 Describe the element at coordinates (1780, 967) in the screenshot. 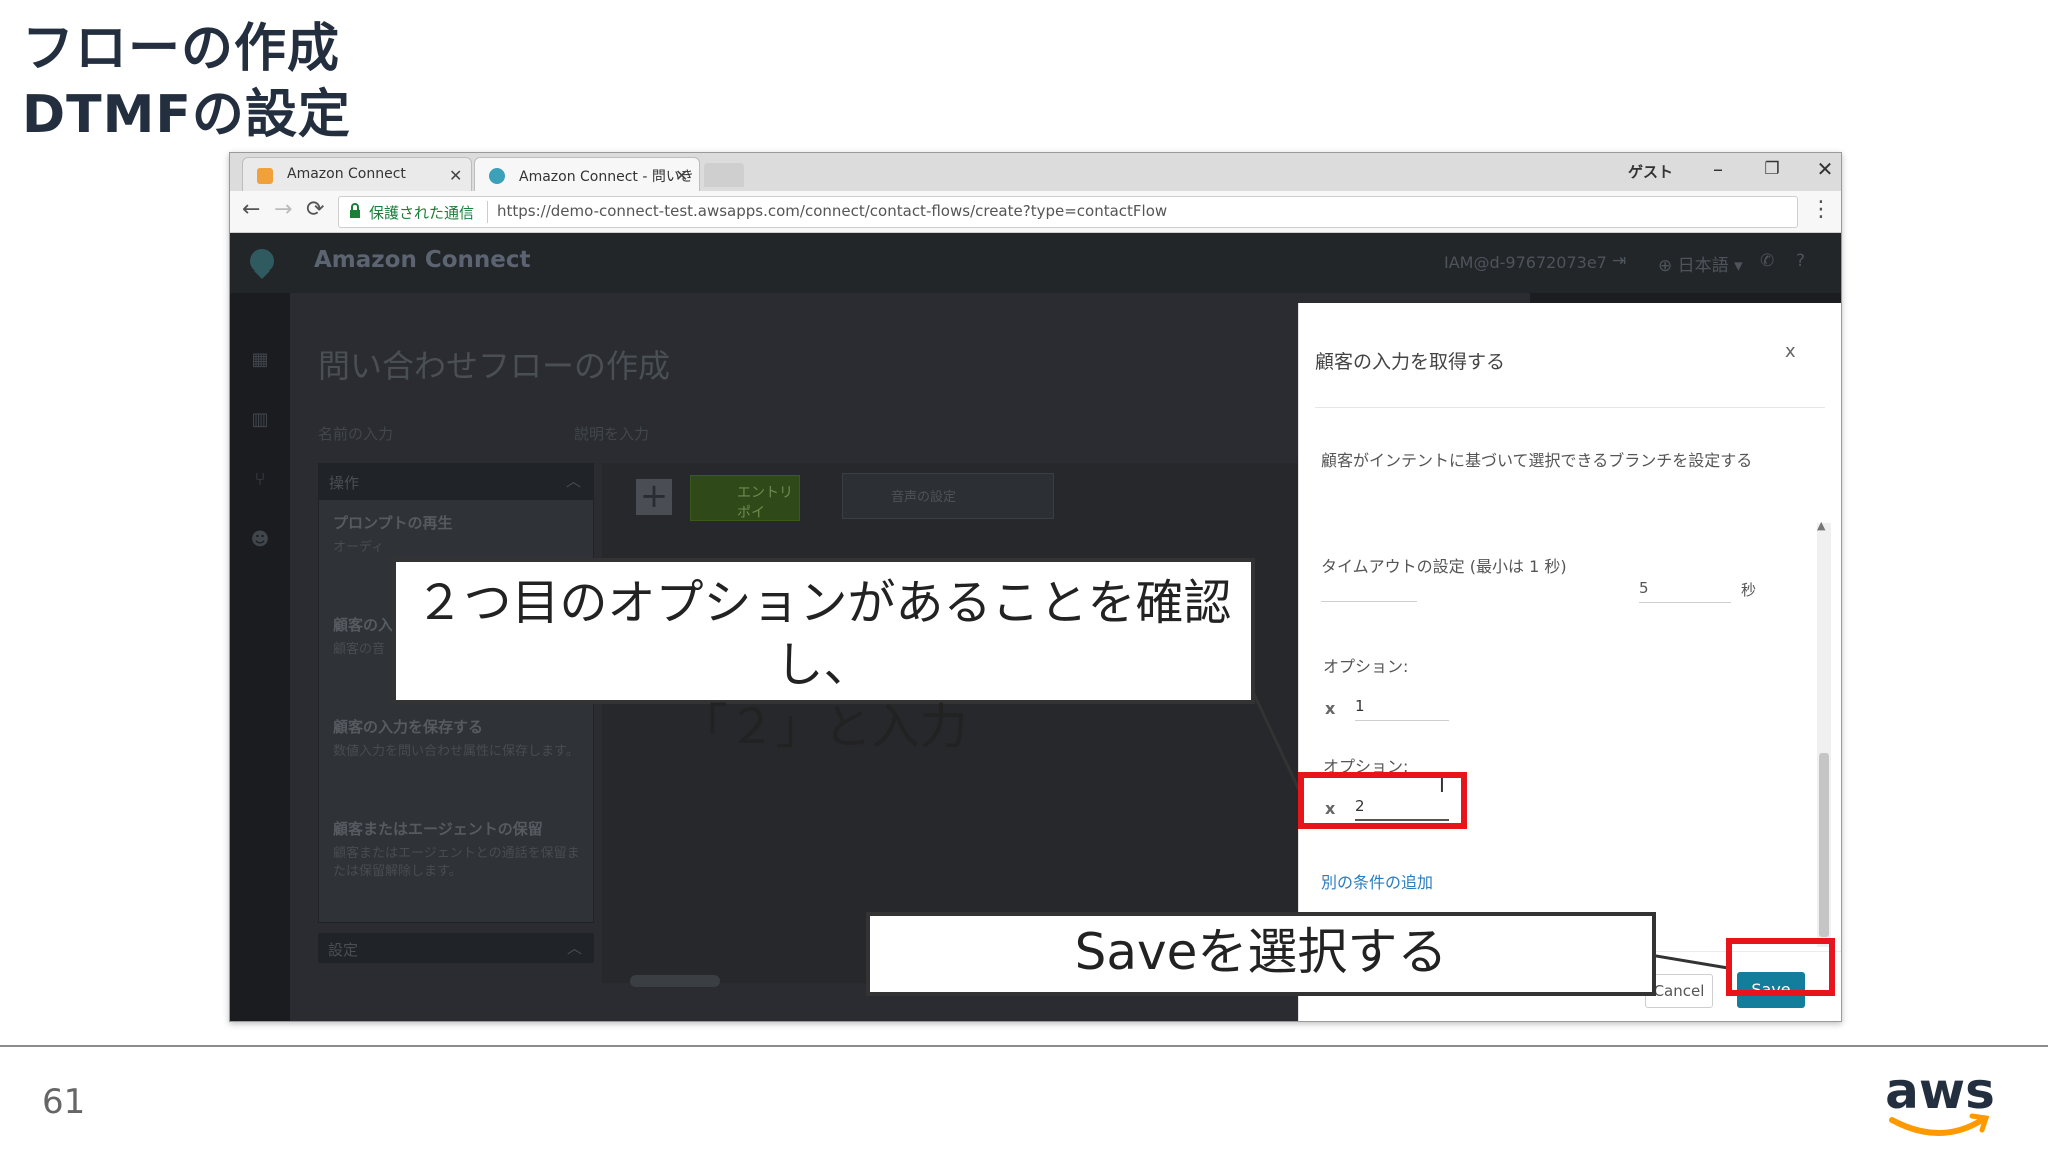

I see `save-button-highlight` at that location.